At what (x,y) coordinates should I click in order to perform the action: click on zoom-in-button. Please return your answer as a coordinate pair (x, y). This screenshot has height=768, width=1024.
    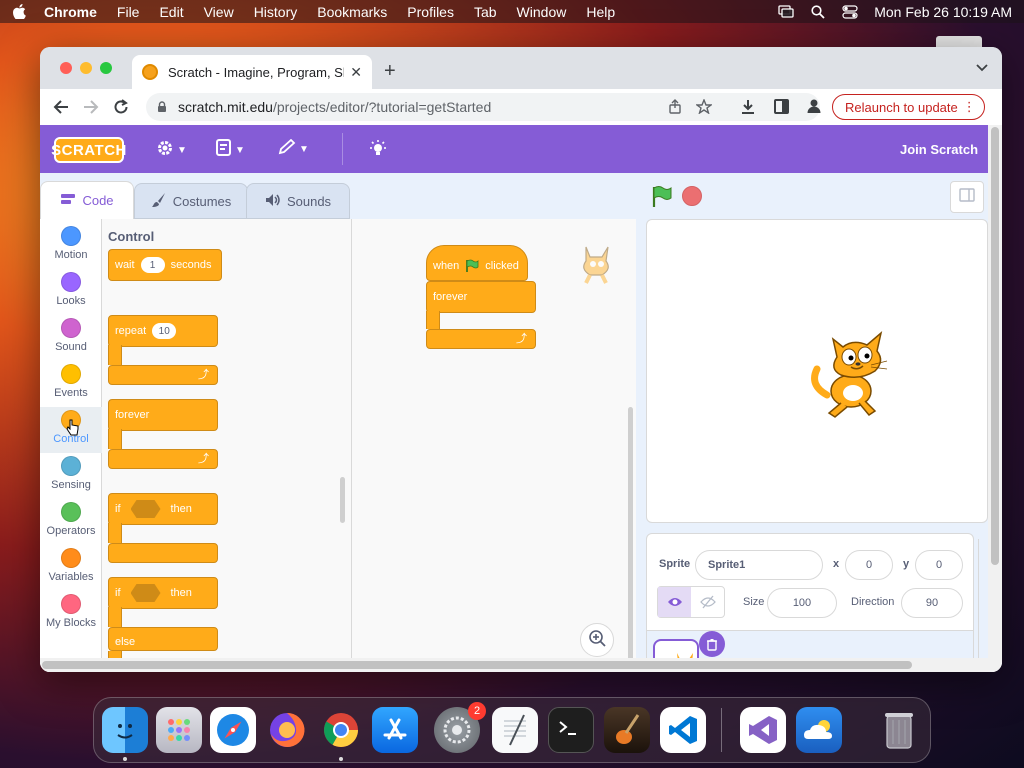
    Looking at the image, I should click on (597, 640).